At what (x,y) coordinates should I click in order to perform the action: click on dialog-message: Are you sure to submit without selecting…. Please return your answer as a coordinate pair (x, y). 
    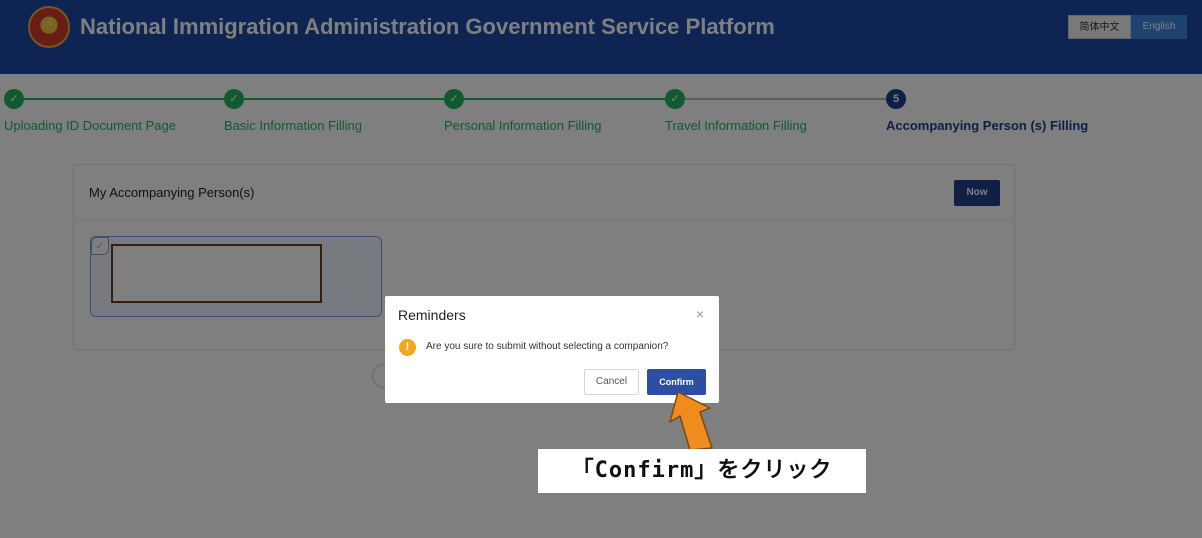
    Looking at the image, I should click on (547, 346).